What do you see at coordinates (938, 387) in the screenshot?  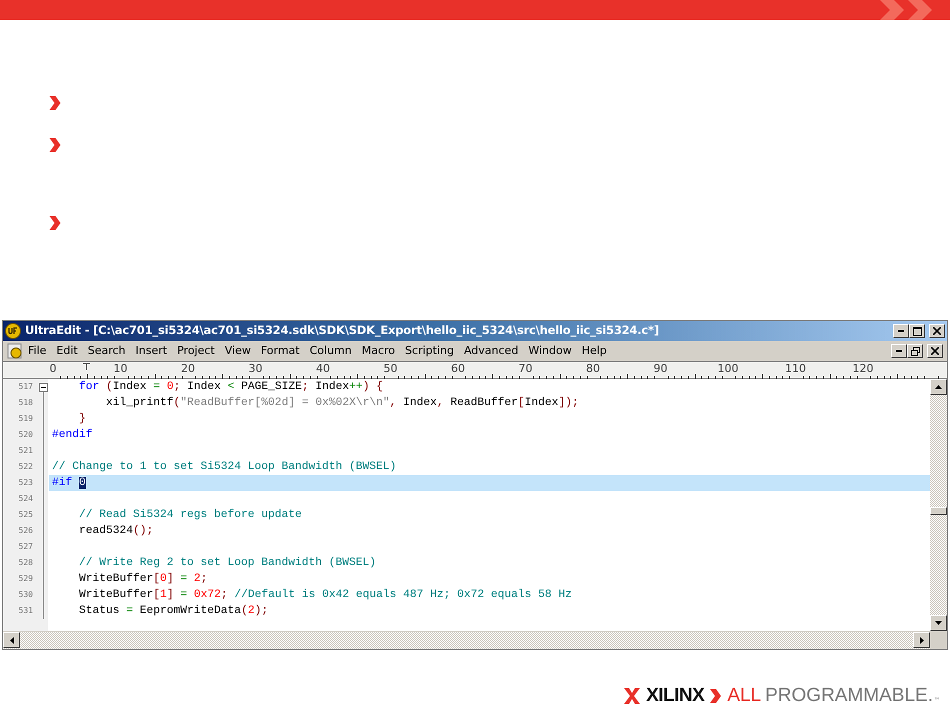 I see `up-arrow-icon` at bounding box center [938, 387].